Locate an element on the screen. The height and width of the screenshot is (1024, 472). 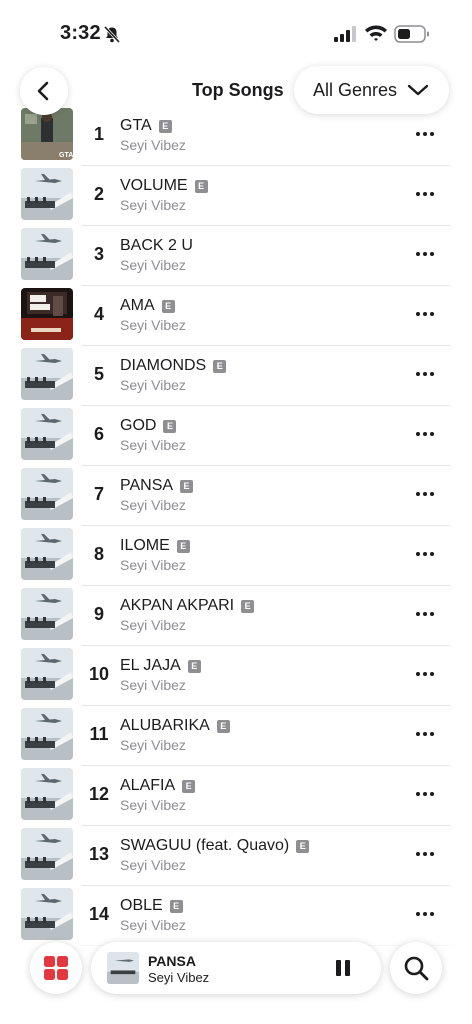
song-row: 8 ILOME E Seyi Vibez is located at coordinates (236, 556).